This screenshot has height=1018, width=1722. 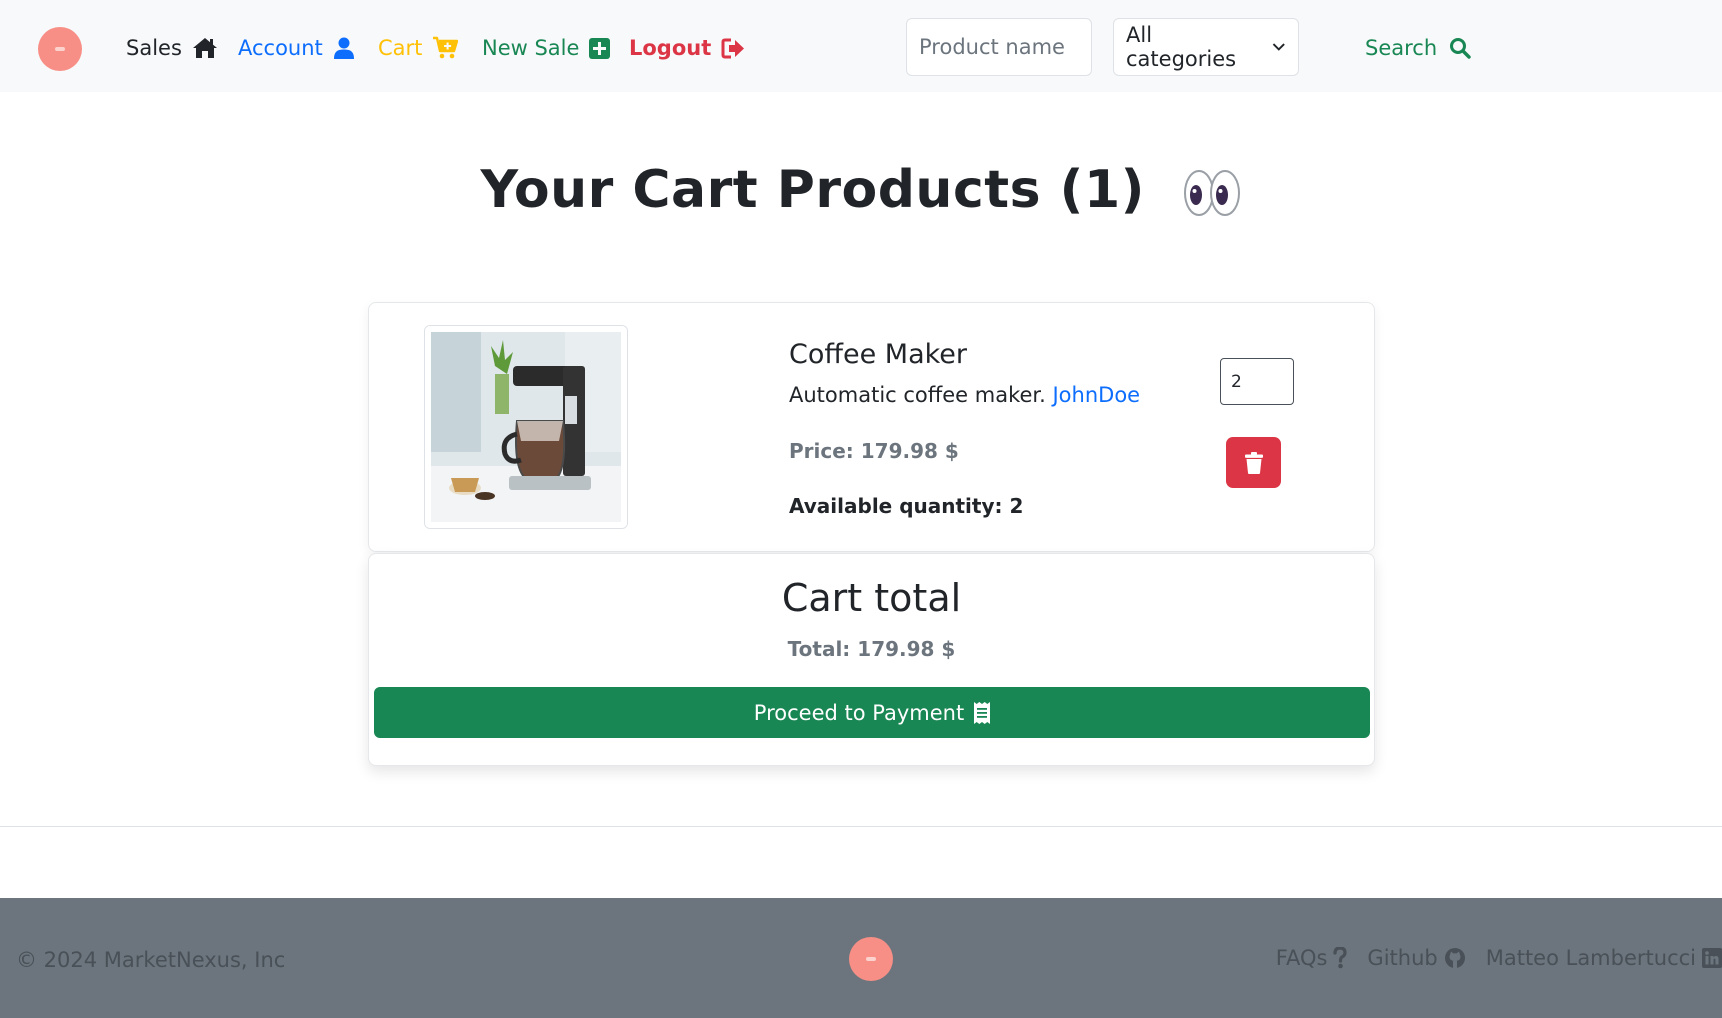 I want to click on eyes-emoji-icon, so click(x=1211, y=193).